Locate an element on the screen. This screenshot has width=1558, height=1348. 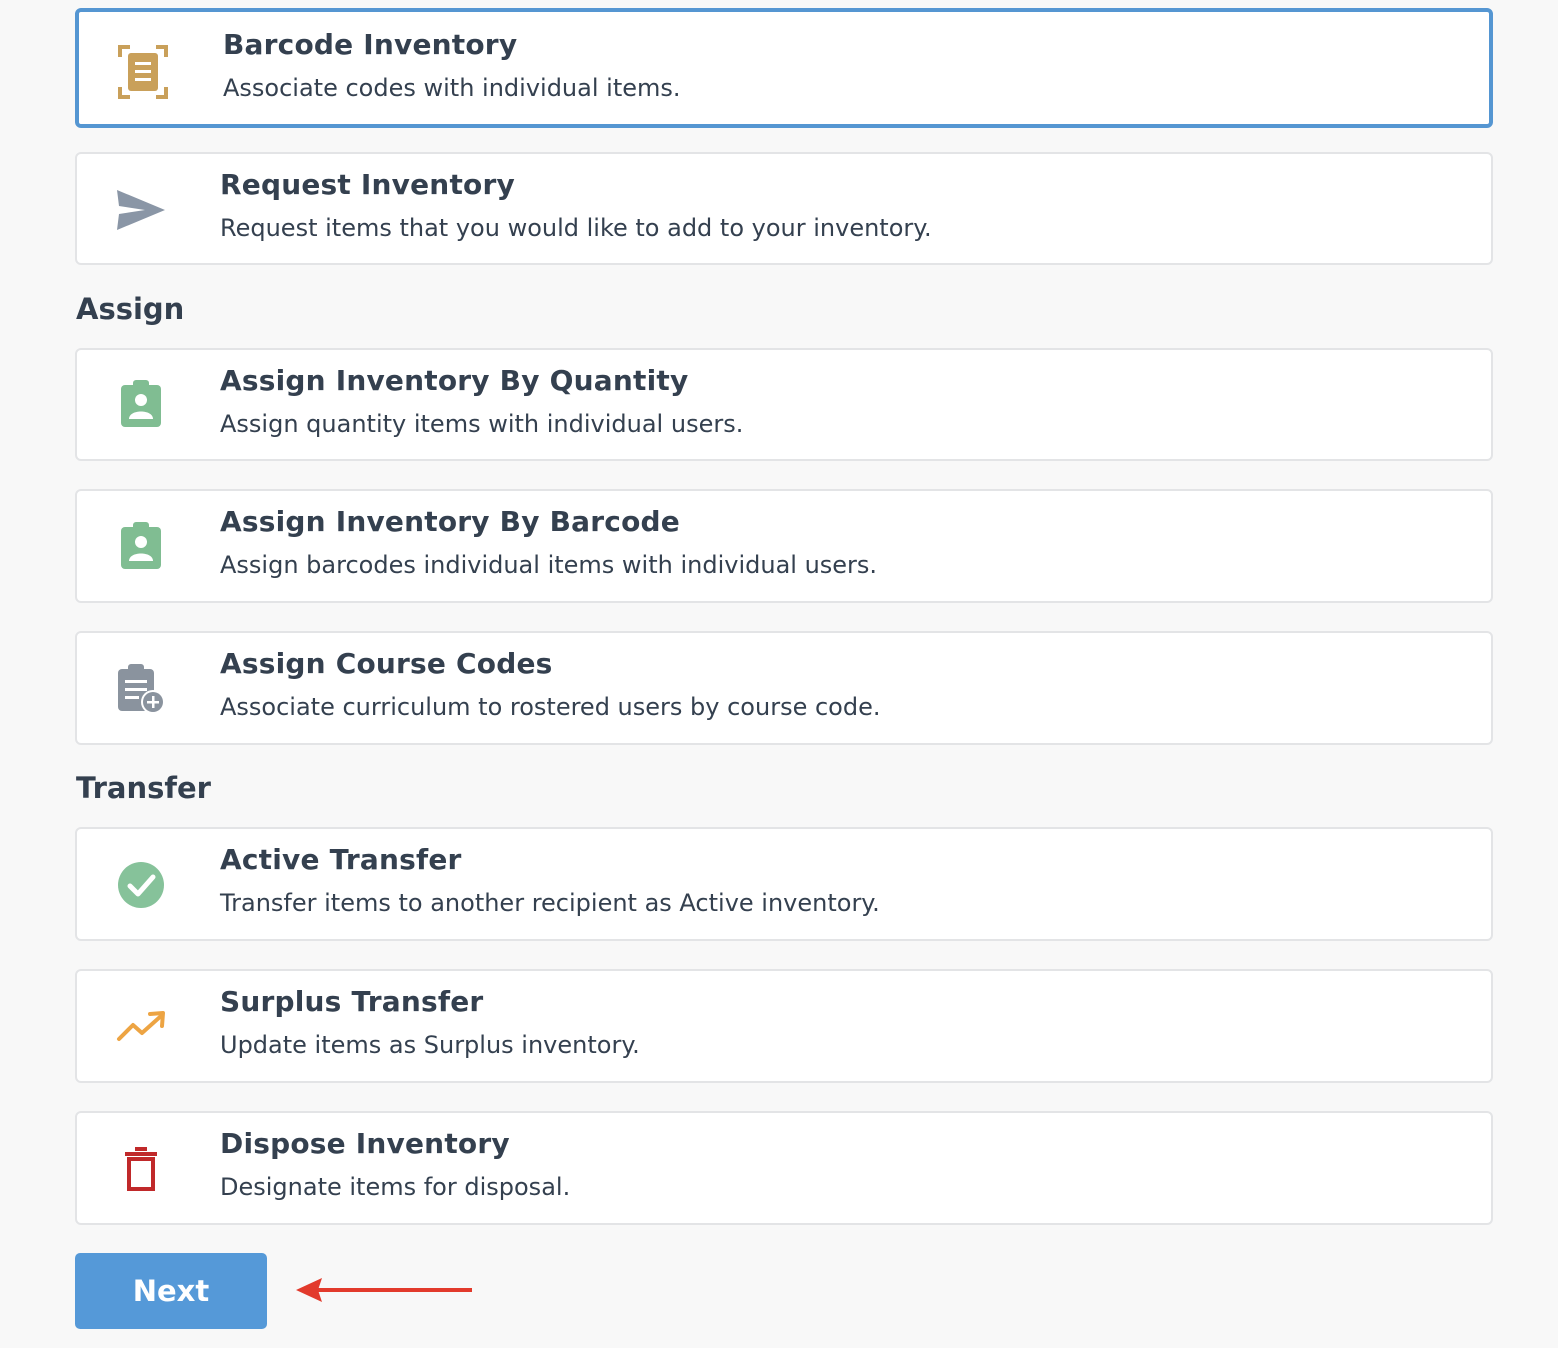
option-title: Active Transfer is located at coordinates (341, 859).